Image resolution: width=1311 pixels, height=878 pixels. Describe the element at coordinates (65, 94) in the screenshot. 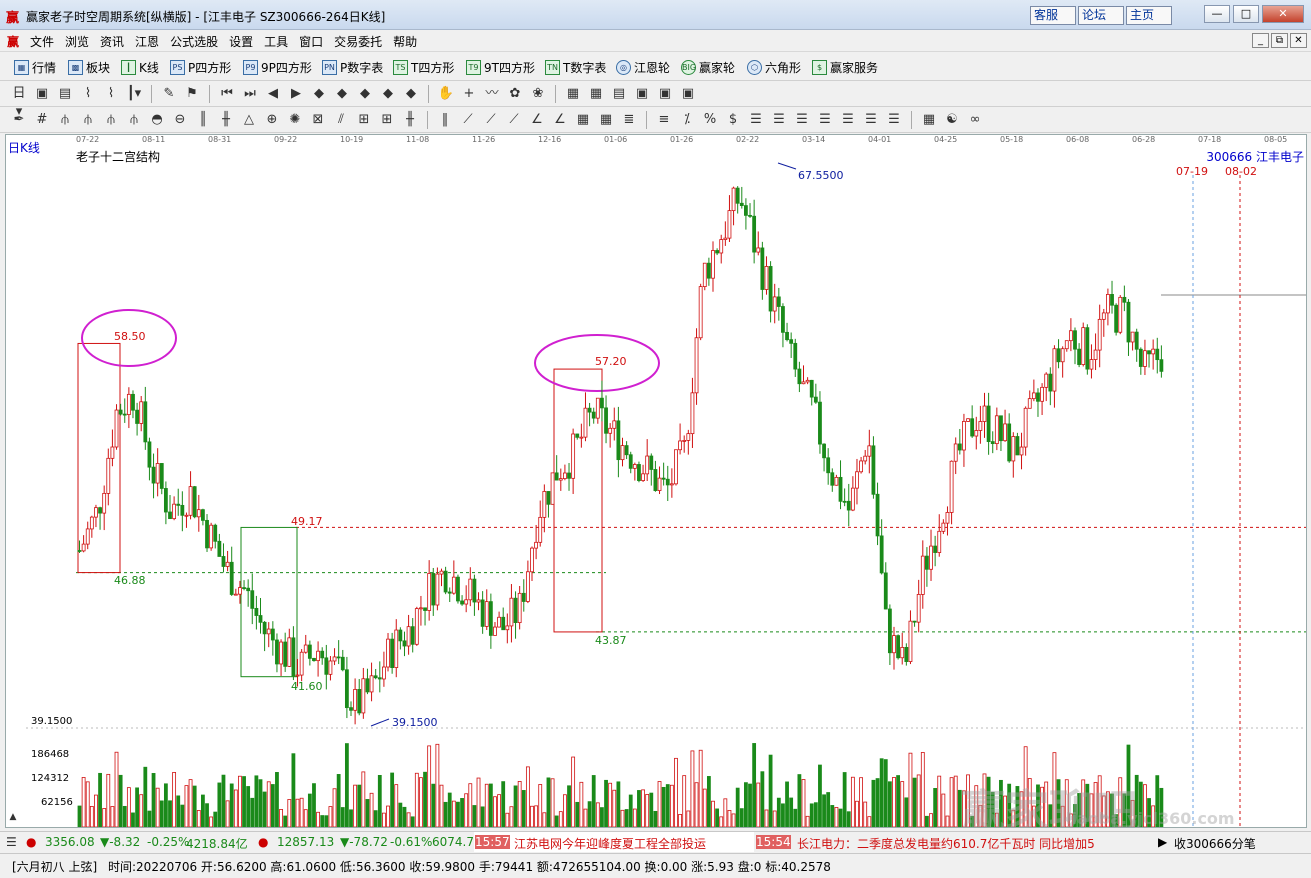

I see `doc-icon: ▤` at that location.